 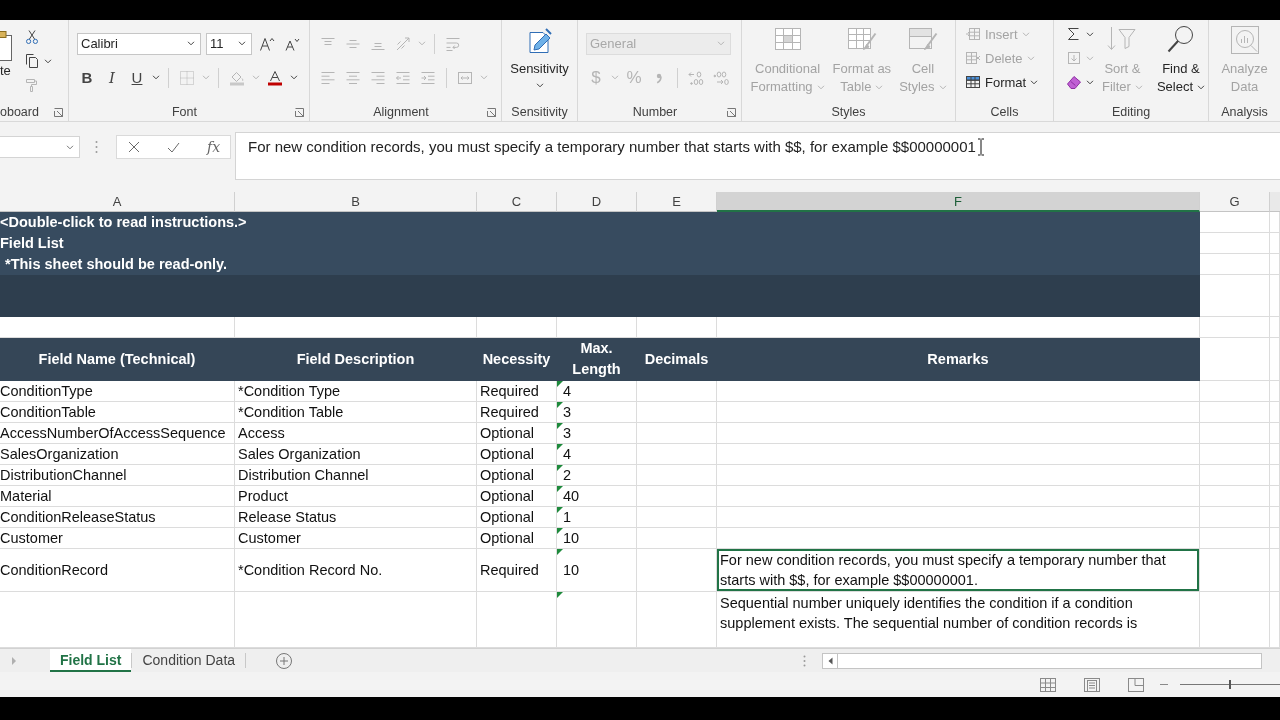 I want to click on cross-icon, so click(x=134, y=147).